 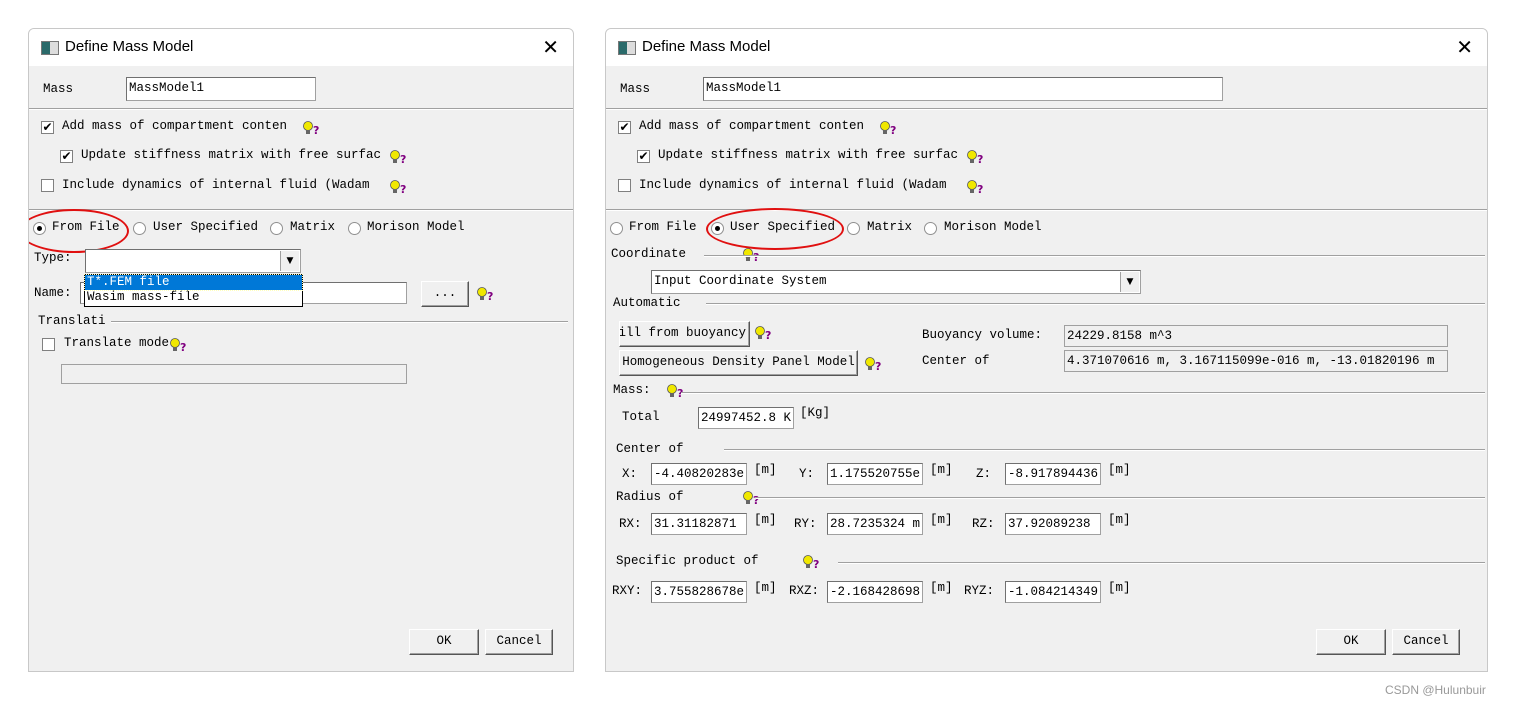 What do you see at coordinates (193, 282) in the screenshot?
I see `dropdown-option-fem: T*.FEM file` at bounding box center [193, 282].